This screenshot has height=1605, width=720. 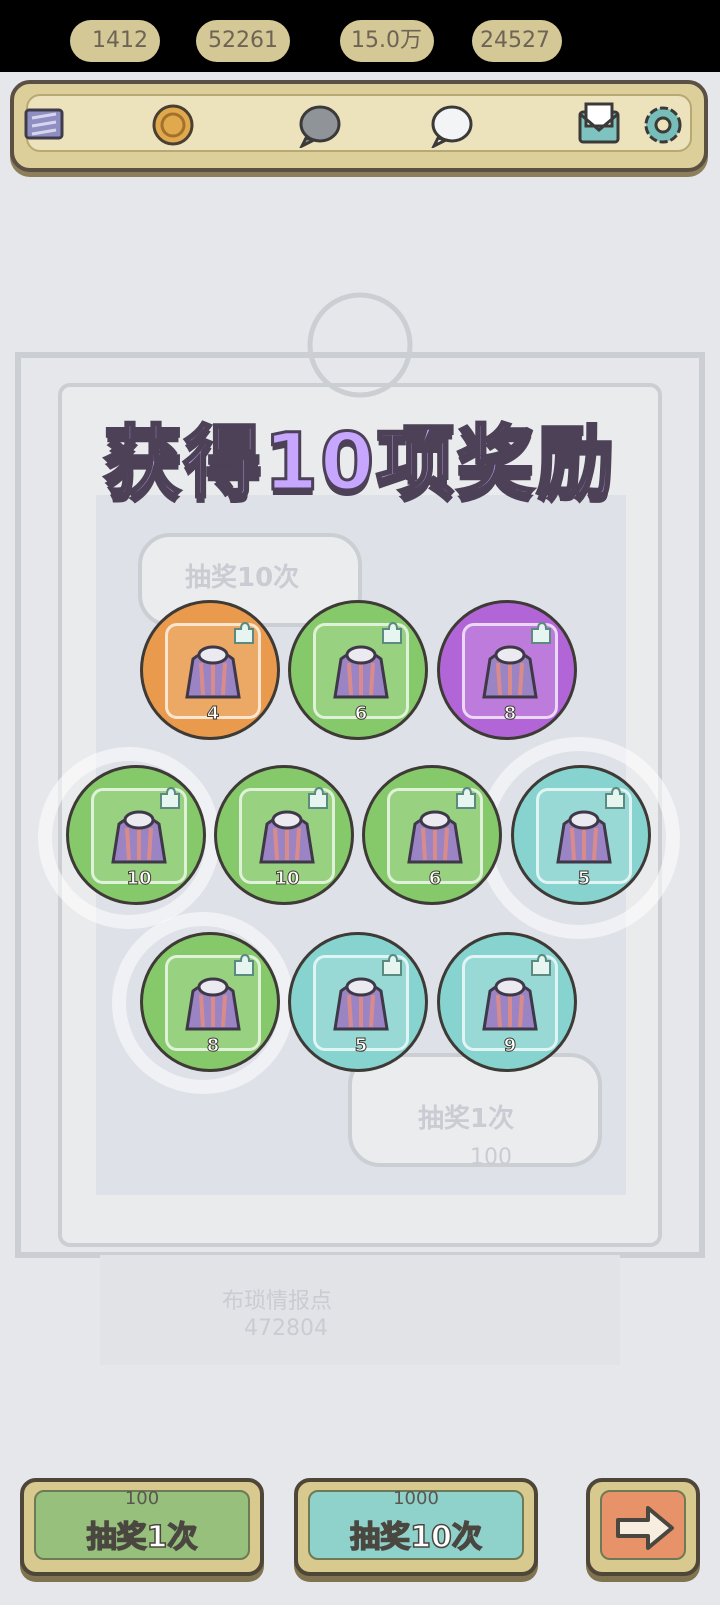 I want to click on dark-gem-icon, so click(x=320, y=126).